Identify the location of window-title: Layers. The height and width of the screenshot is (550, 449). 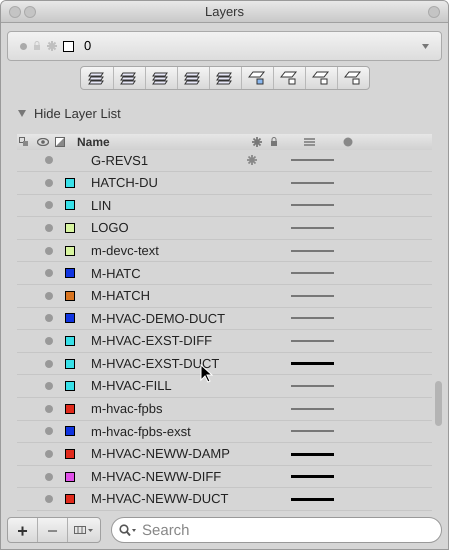
(224, 11).